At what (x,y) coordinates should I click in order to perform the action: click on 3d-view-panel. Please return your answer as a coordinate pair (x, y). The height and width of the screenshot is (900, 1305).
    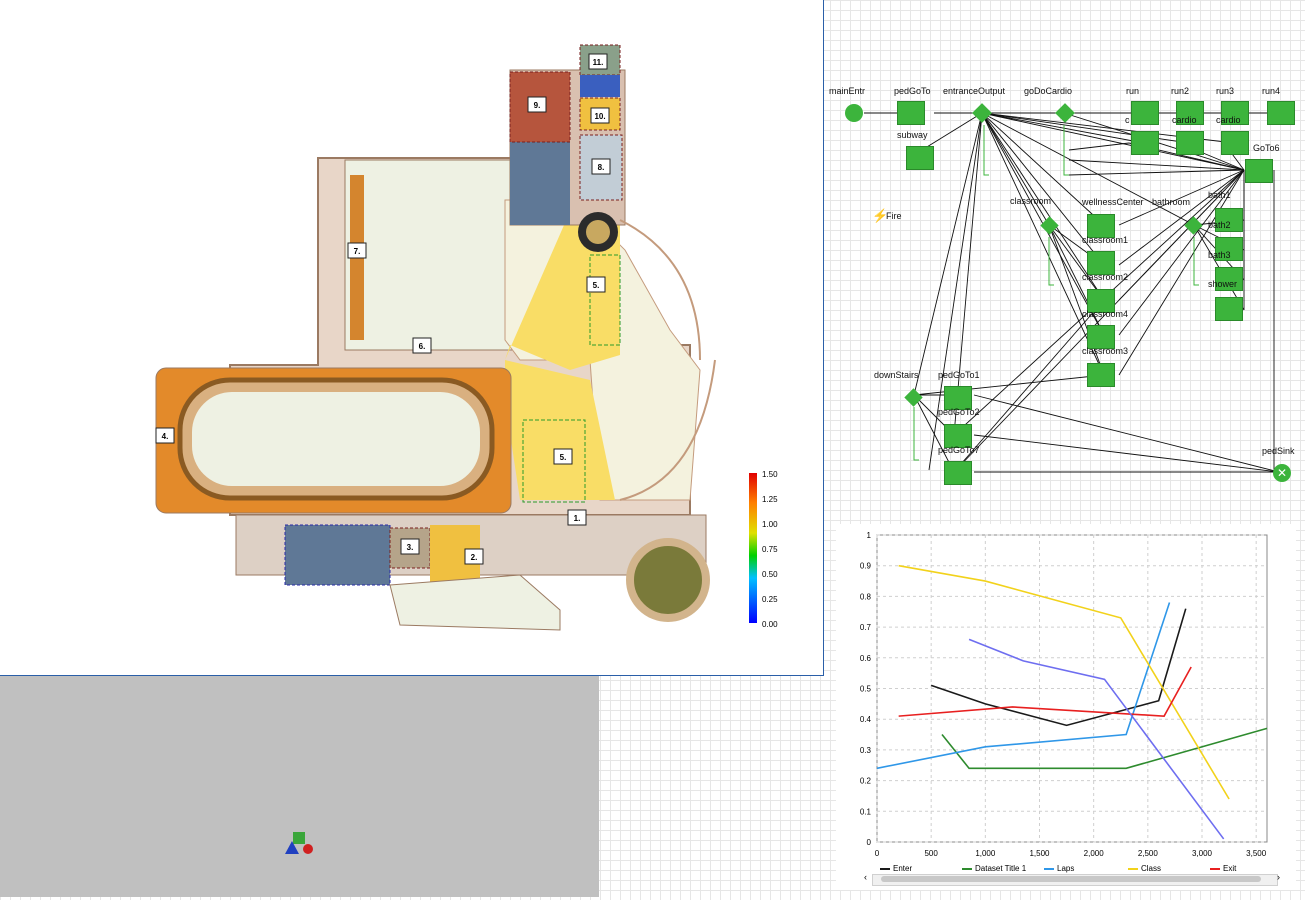
    Looking at the image, I should click on (299, 786).